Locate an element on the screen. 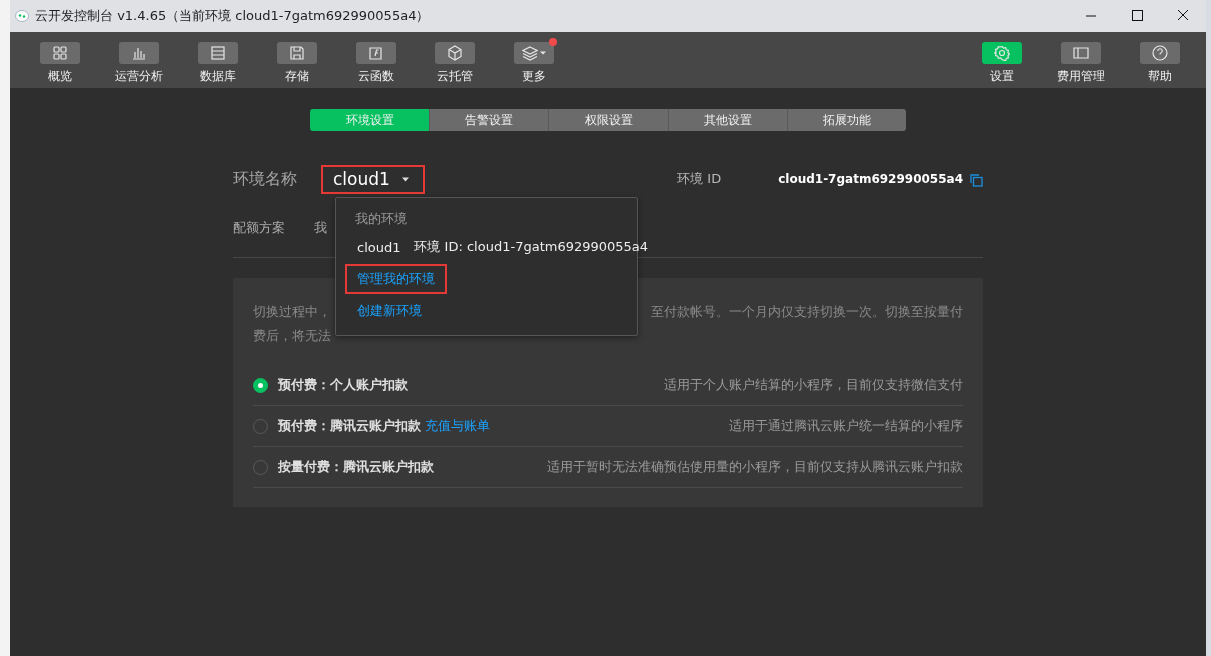  function-icon is located at coordinates (376, 53).